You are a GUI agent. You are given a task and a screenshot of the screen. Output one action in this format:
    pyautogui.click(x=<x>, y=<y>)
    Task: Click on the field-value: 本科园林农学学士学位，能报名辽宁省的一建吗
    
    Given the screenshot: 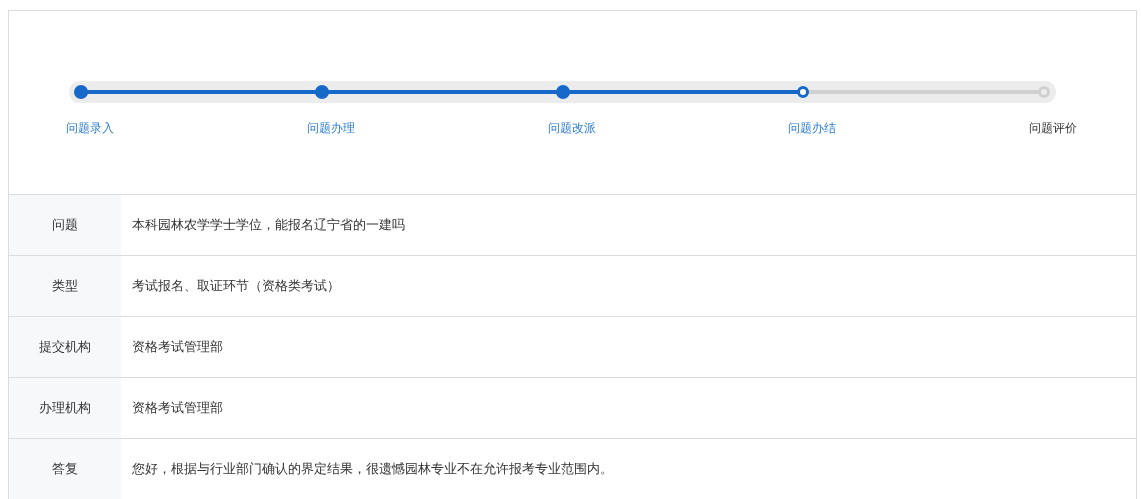 What is the action you would take?
    pyautogui.click(x=268, y=224)
    